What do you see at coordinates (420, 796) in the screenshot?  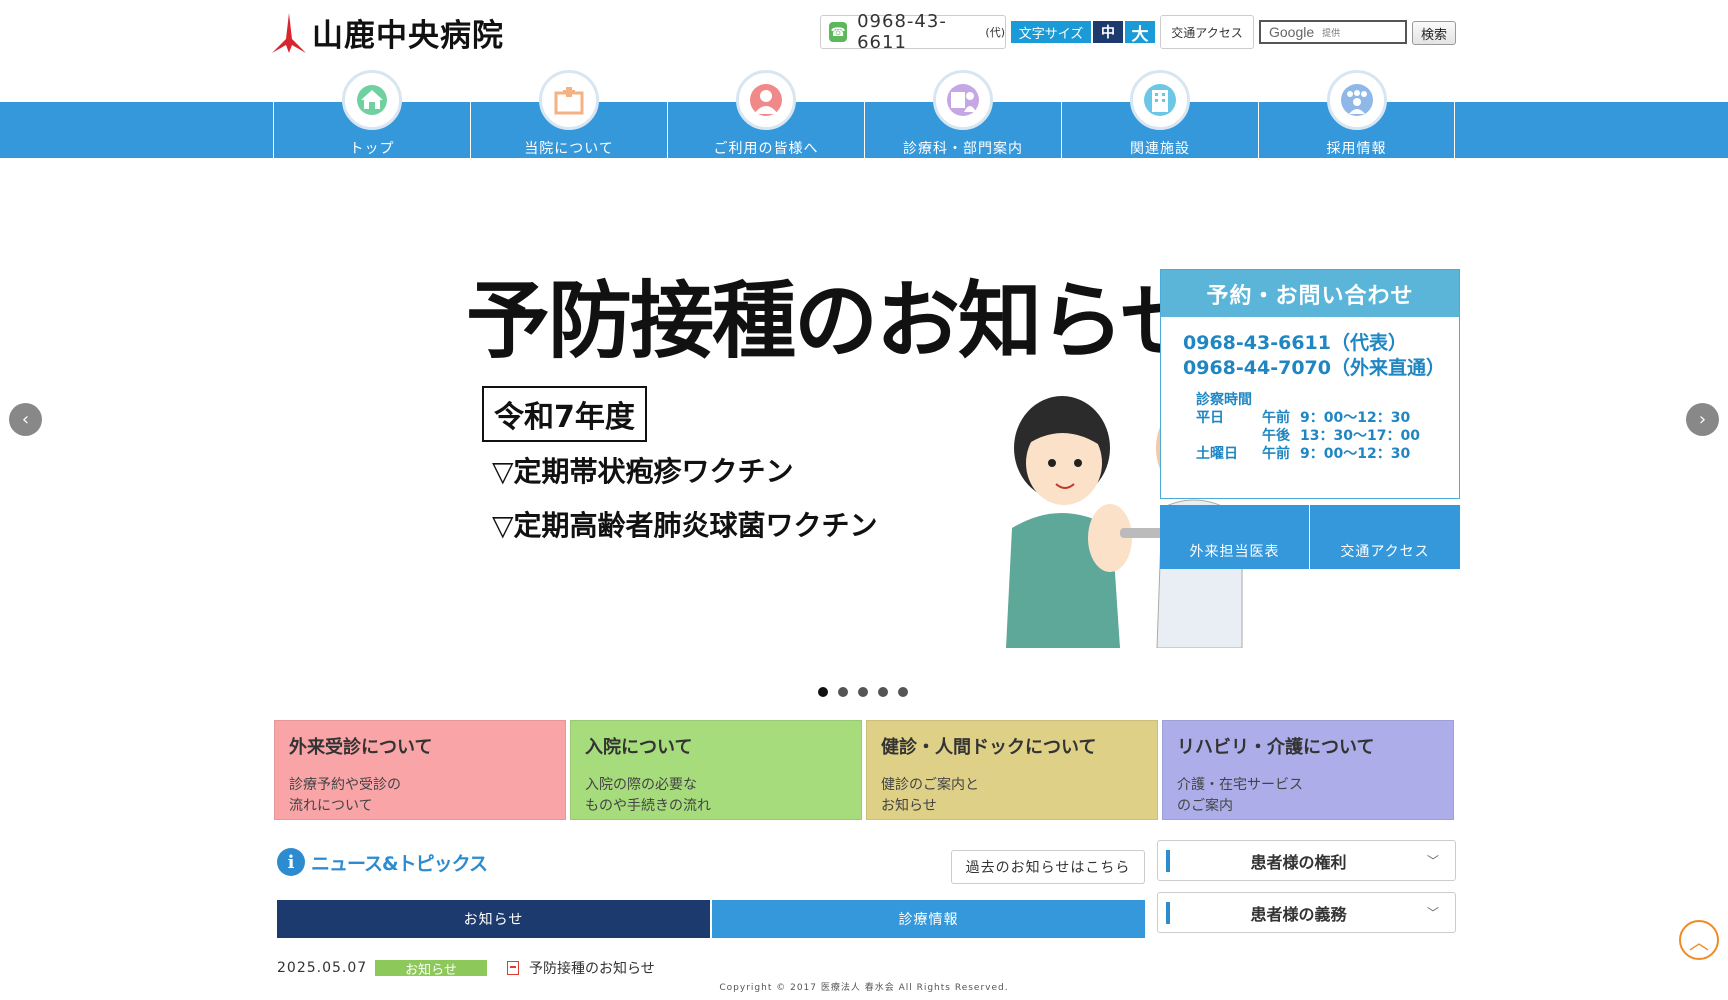 I see `card-desc: 診療予約や受診の 流れについて` at bounding box center [420, 796].